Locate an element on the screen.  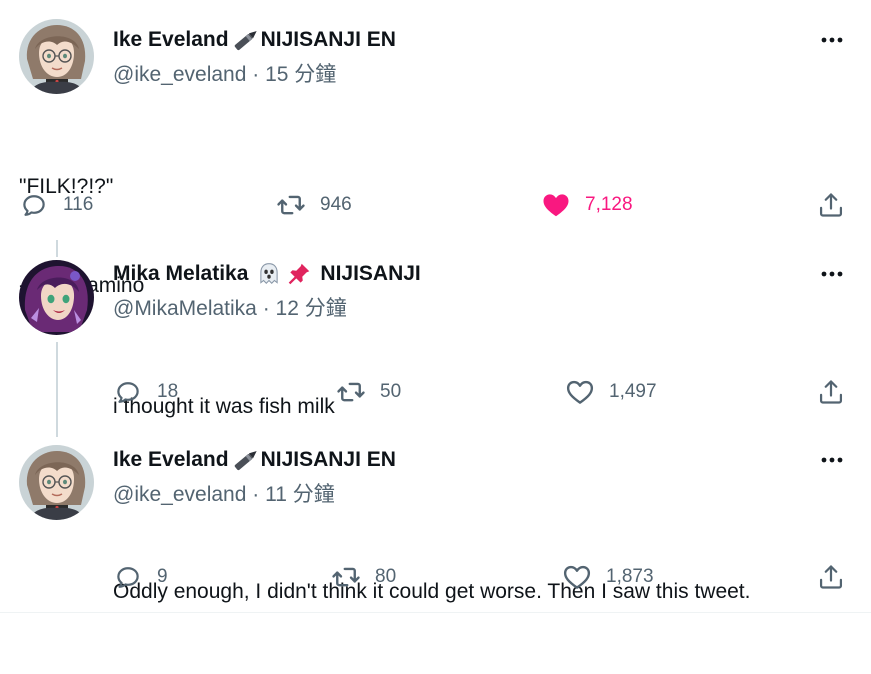
author-org: NIJISANJI is located at coordinates (370, 274).